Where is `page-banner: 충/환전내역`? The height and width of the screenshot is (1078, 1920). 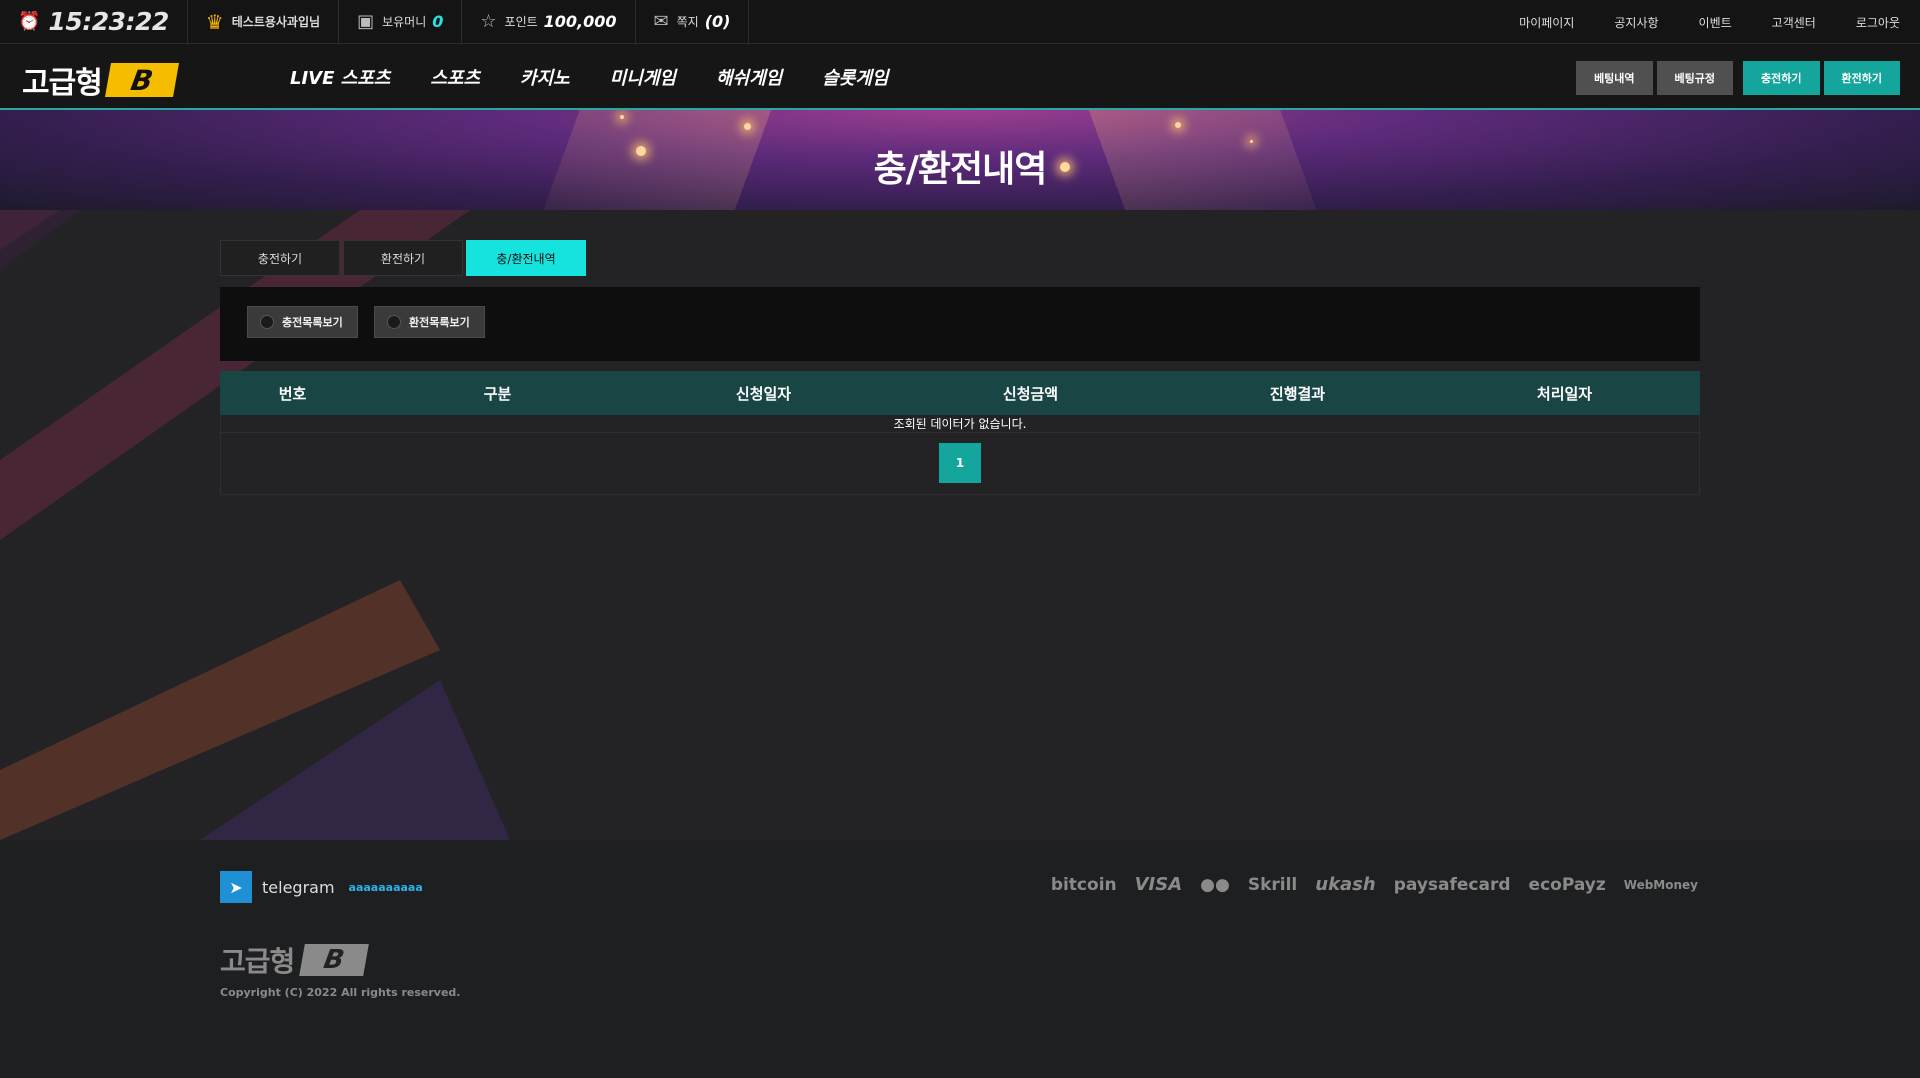
page-banner: 충/환전내역 is located at coordinates (960, 160).